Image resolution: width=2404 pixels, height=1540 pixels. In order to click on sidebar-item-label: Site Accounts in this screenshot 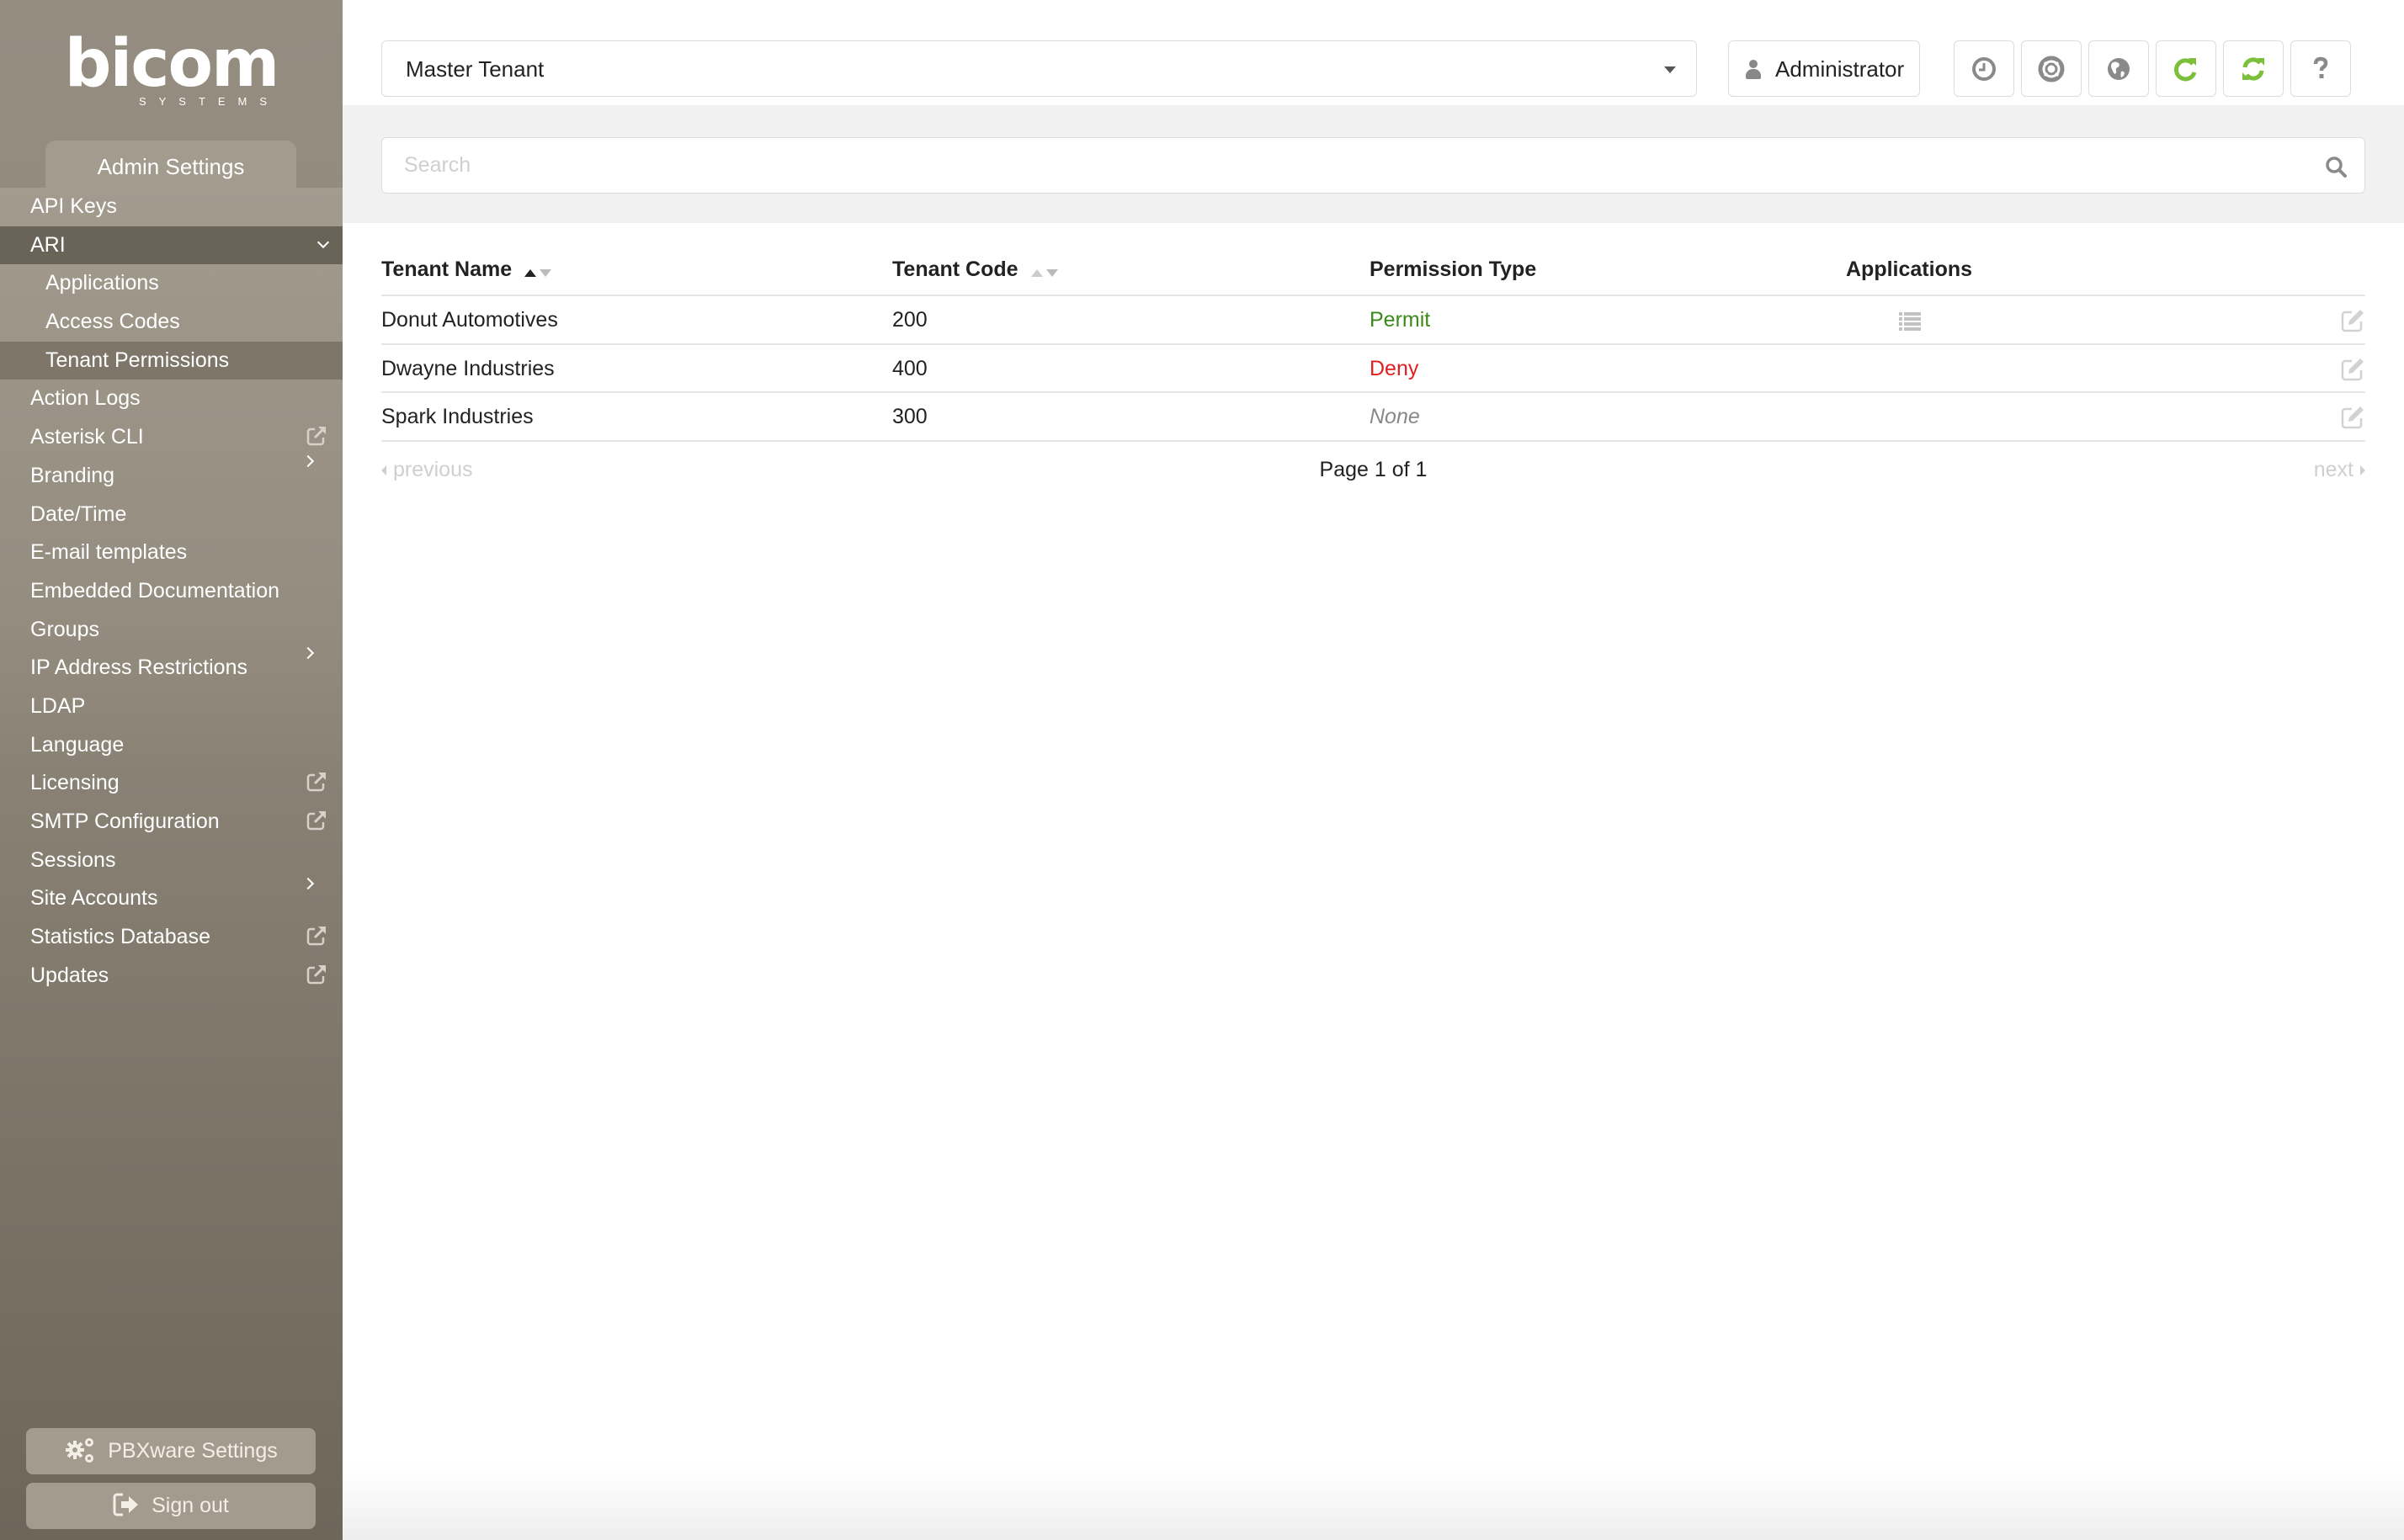, I will do `click(94, 898)`.